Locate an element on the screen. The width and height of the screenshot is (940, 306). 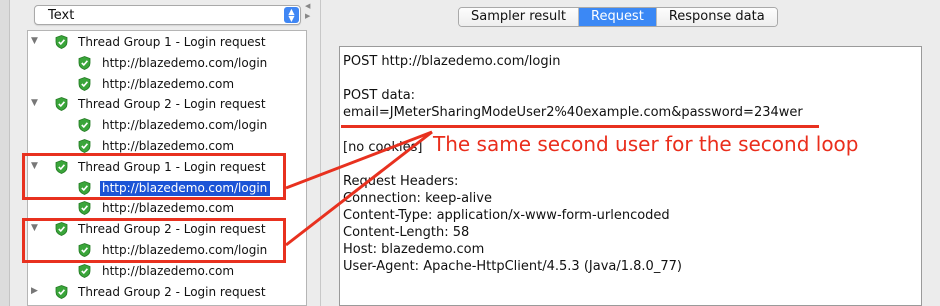
tree-row-label: Thread Group 1 - Login request is located at coordinates (172, 42).